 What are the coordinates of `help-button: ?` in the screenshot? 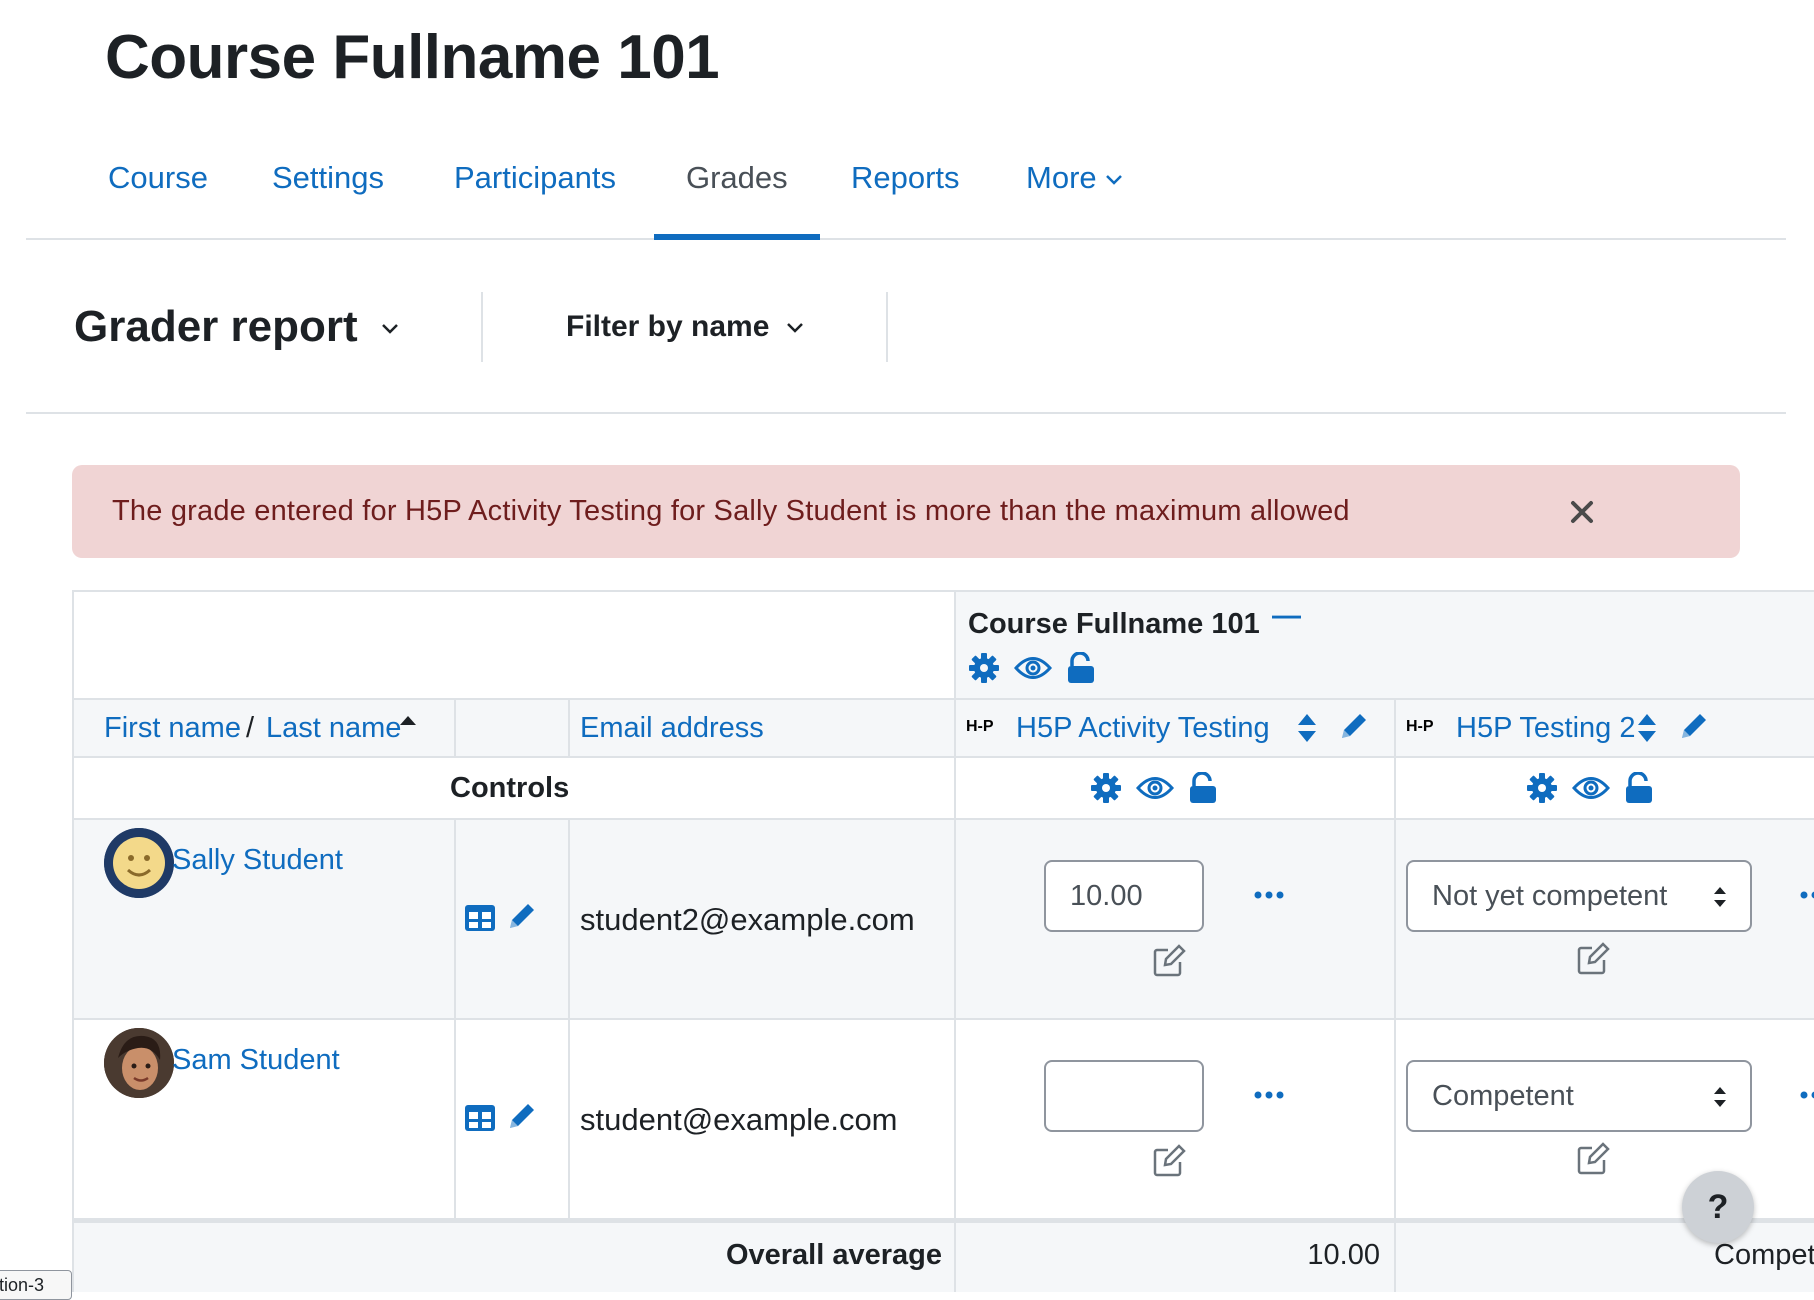 It's located at (1718, 1207).